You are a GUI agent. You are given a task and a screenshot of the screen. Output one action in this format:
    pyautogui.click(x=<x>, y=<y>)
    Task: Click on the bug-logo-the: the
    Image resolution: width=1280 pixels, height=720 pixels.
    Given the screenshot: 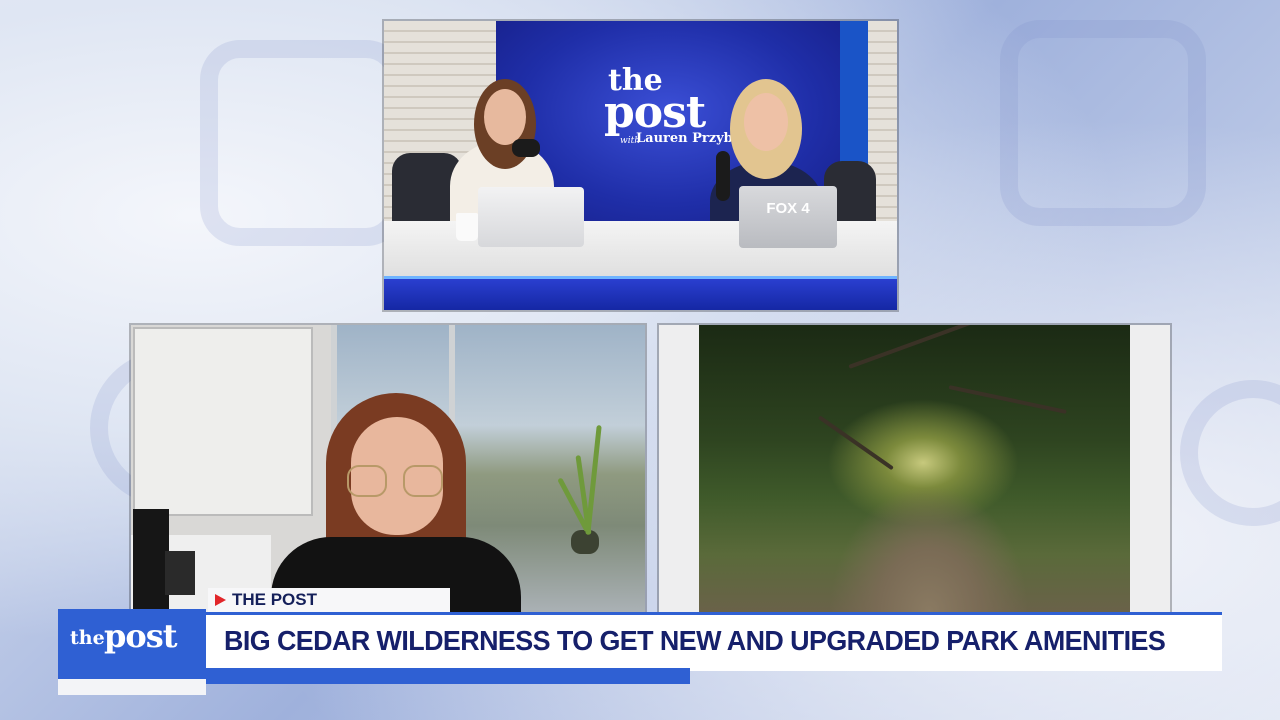 What is the action you would take?
    pyautogui.click(x=87, y=638)
    